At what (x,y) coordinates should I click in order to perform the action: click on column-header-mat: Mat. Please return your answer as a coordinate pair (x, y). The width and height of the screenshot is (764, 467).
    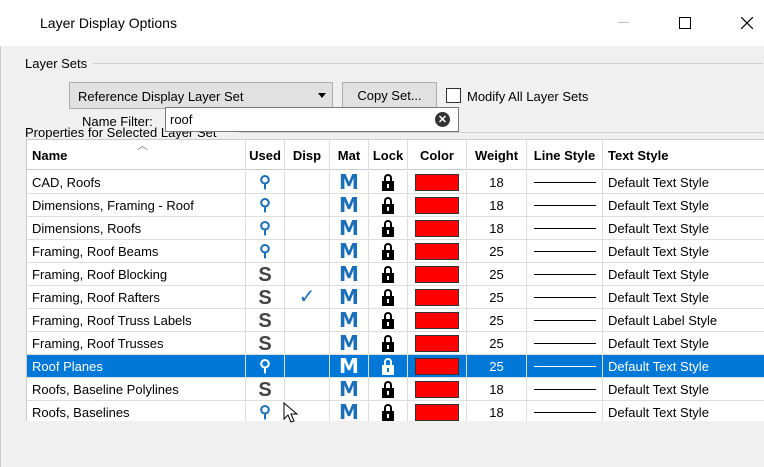
    Looking at the image, I should click on (349, 155).